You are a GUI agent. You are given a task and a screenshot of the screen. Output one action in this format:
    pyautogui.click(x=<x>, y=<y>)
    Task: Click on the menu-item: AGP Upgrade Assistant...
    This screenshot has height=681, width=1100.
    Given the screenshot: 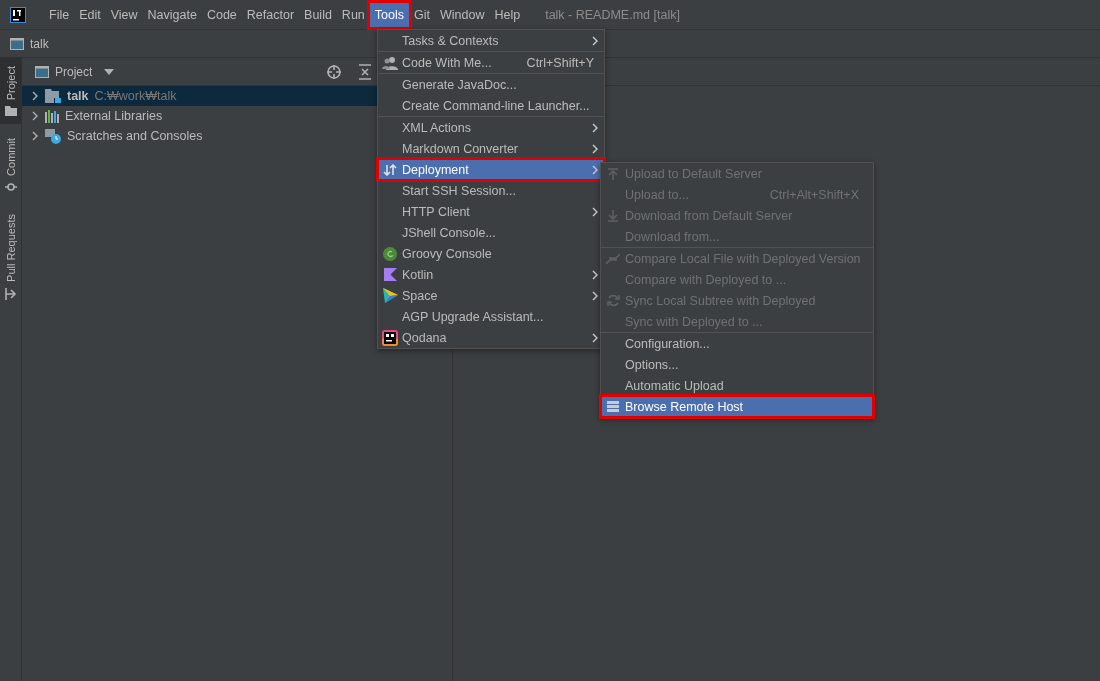 What is the action you would take?
    pyautogui.click(x=491, y=316)
    